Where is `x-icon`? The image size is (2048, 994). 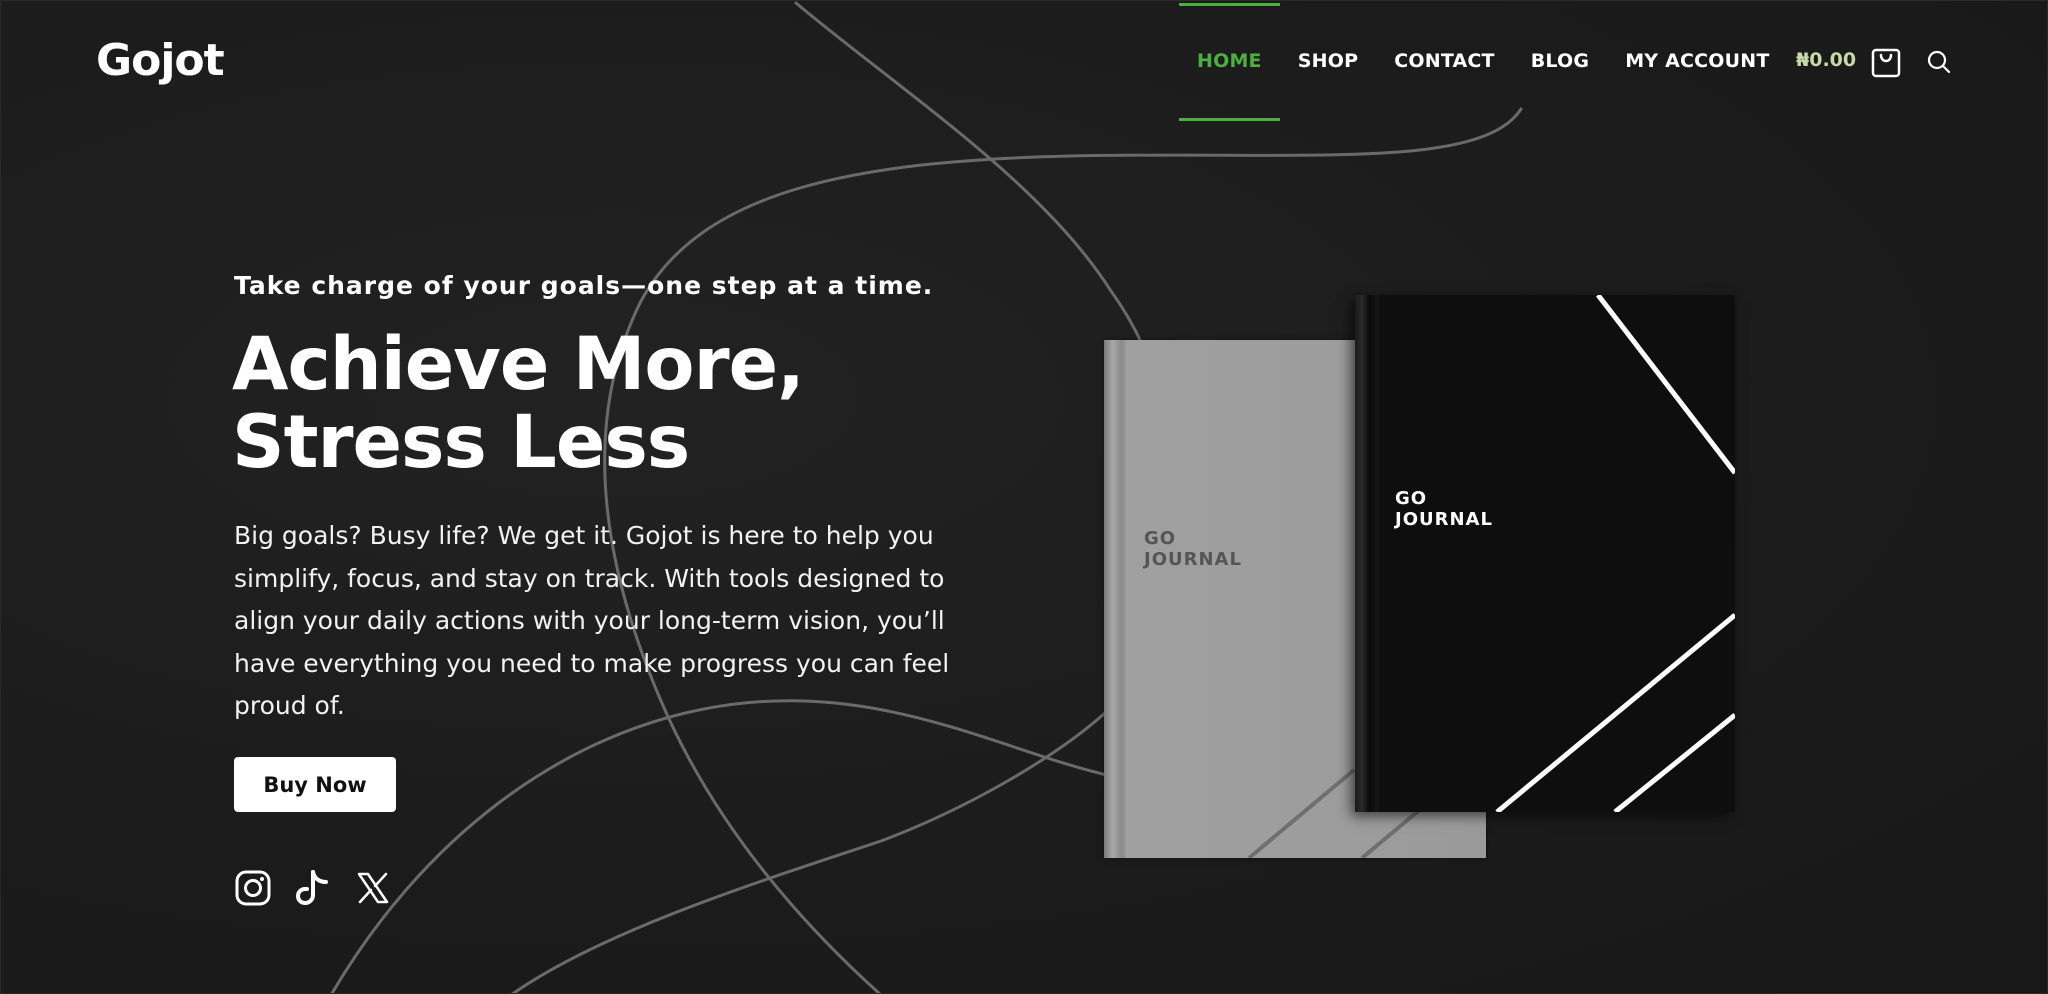
x-icon is located at coordinates (373, 888).